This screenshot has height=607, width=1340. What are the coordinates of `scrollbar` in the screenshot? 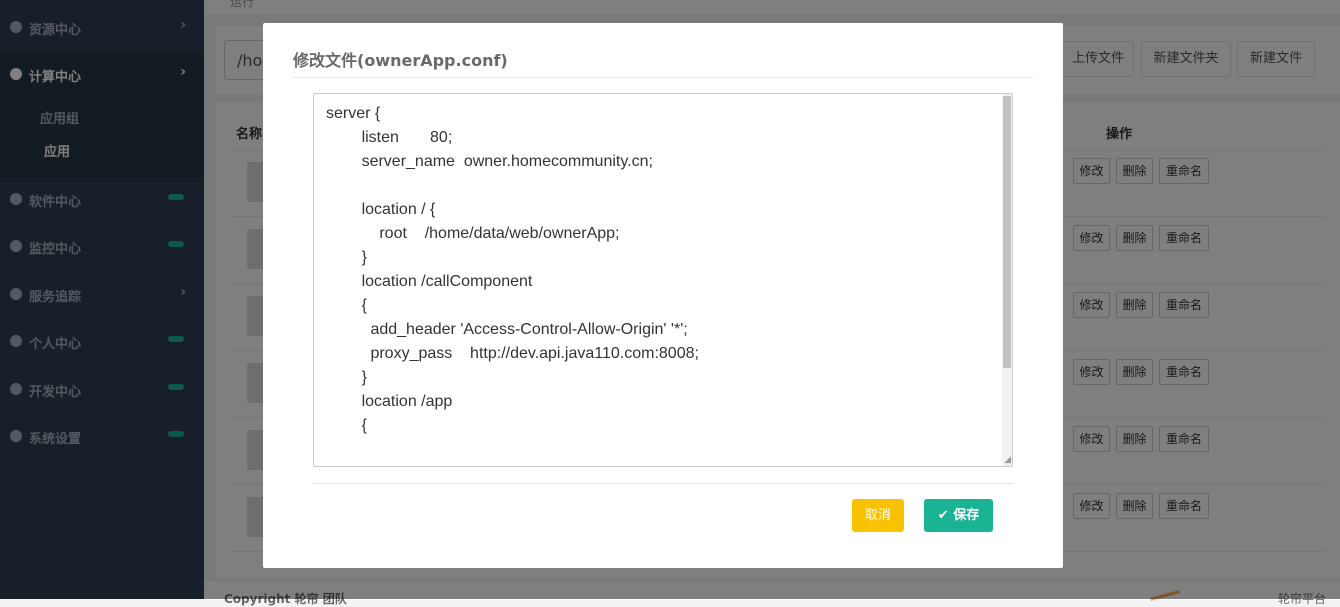 It's located at (1007, 280).